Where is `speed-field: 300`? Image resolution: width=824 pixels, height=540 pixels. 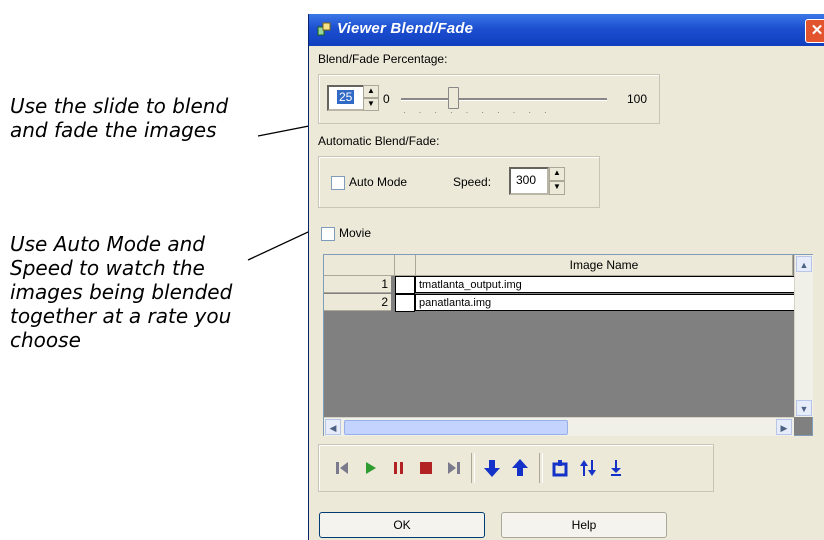
speed-field: 300 is located at coordinates (529, 181).